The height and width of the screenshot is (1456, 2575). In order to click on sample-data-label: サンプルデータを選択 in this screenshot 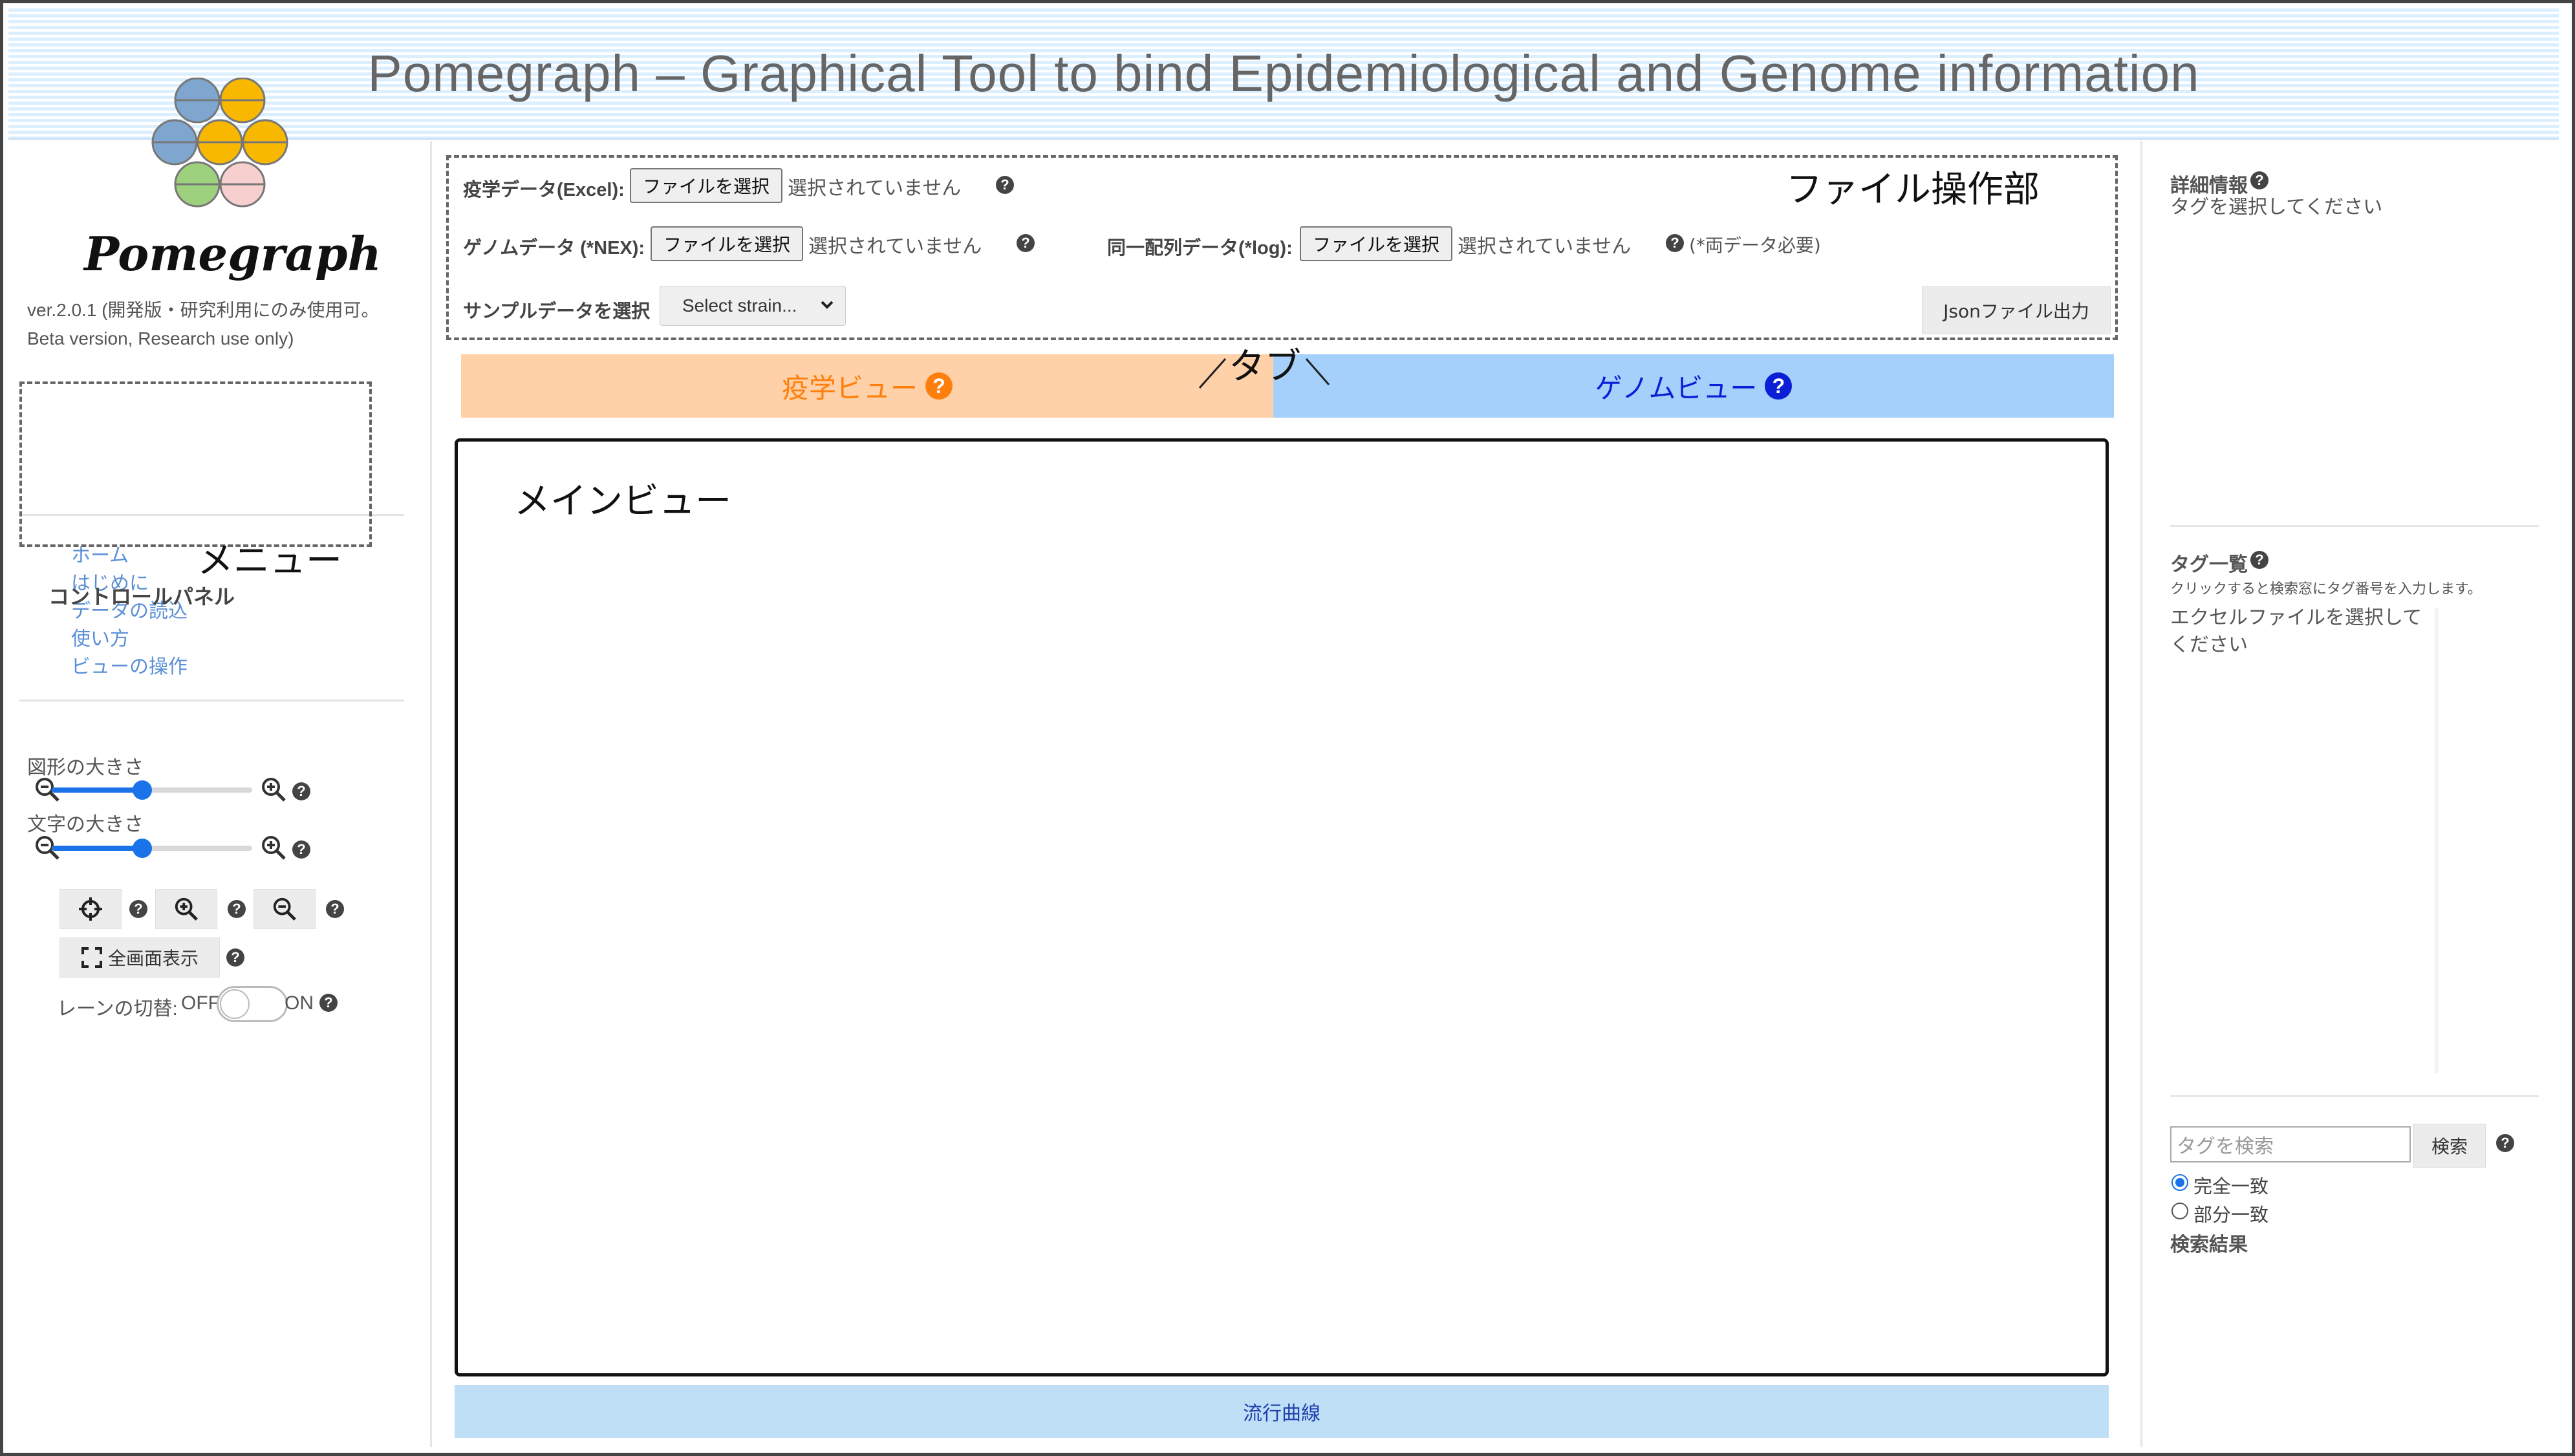, I will do `click(557, 311)`.